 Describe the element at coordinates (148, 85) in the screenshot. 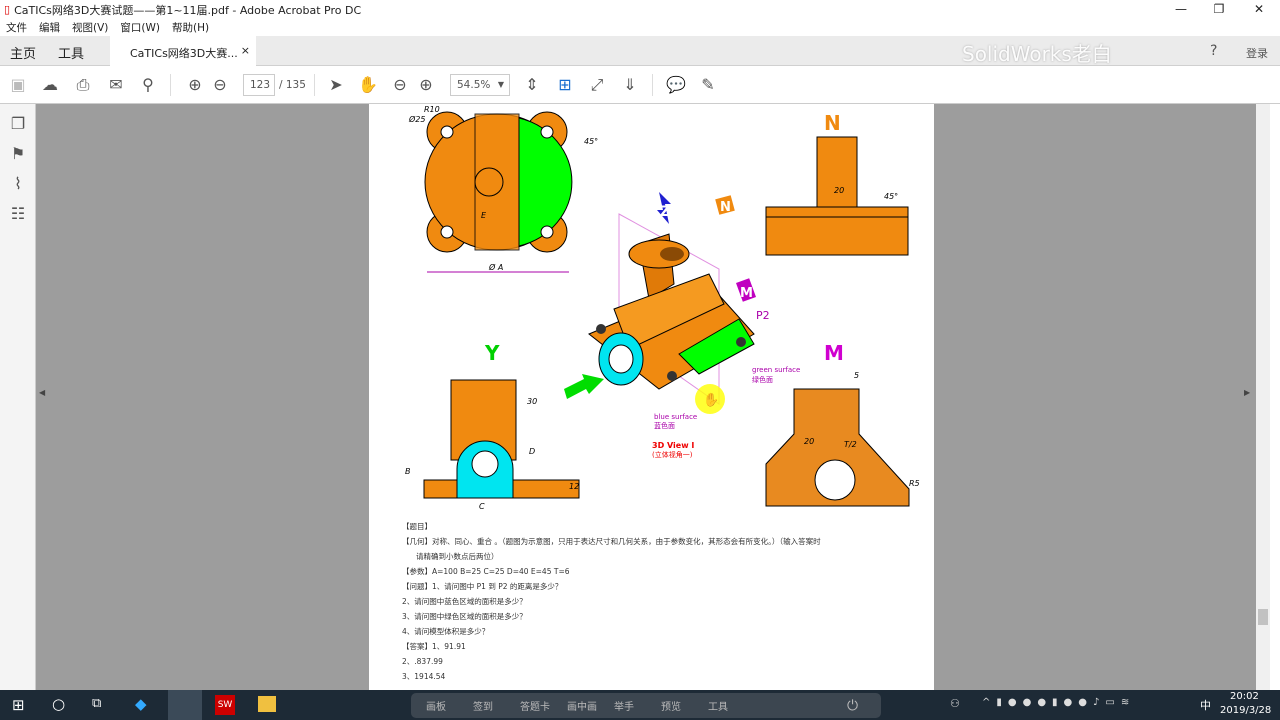

I see `search-icon: ⚲` at that location.